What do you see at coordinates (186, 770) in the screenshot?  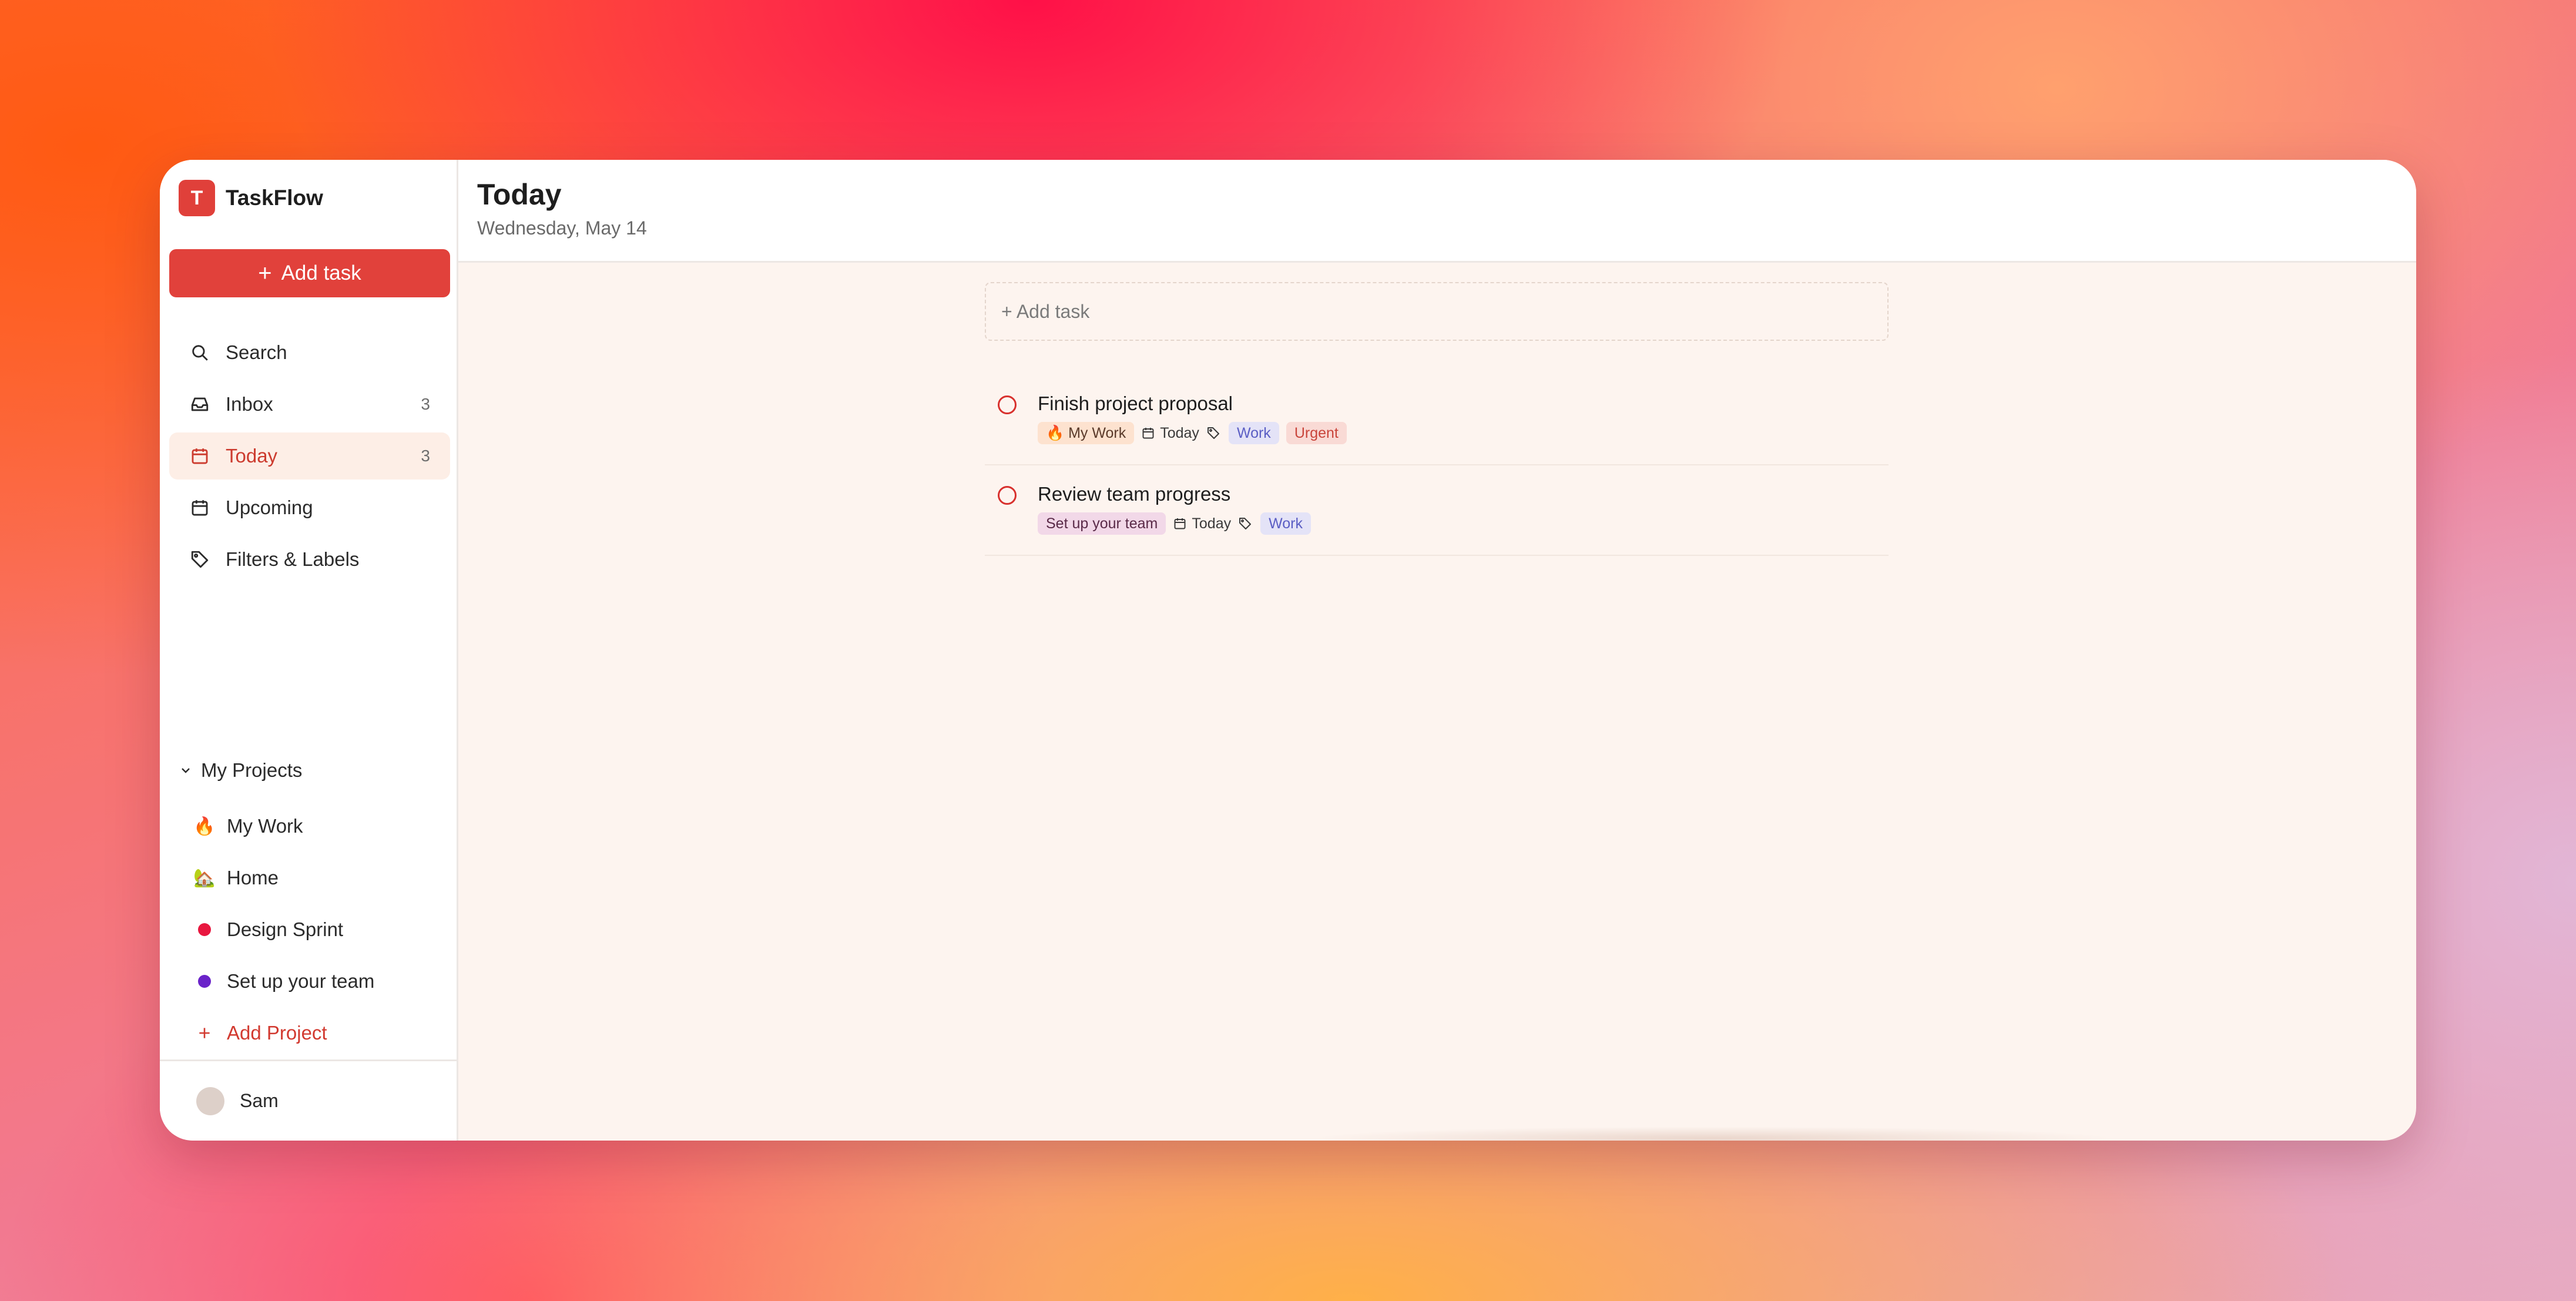 I see `chevron-down-icon` at bounding box center [186, 770].